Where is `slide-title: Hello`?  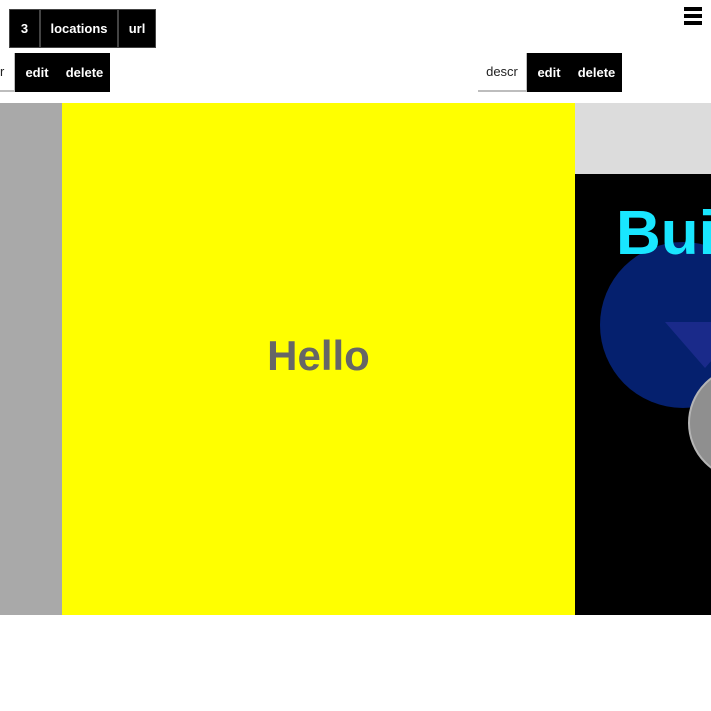
slide-title: Hello is located at coordinates (318, 355).